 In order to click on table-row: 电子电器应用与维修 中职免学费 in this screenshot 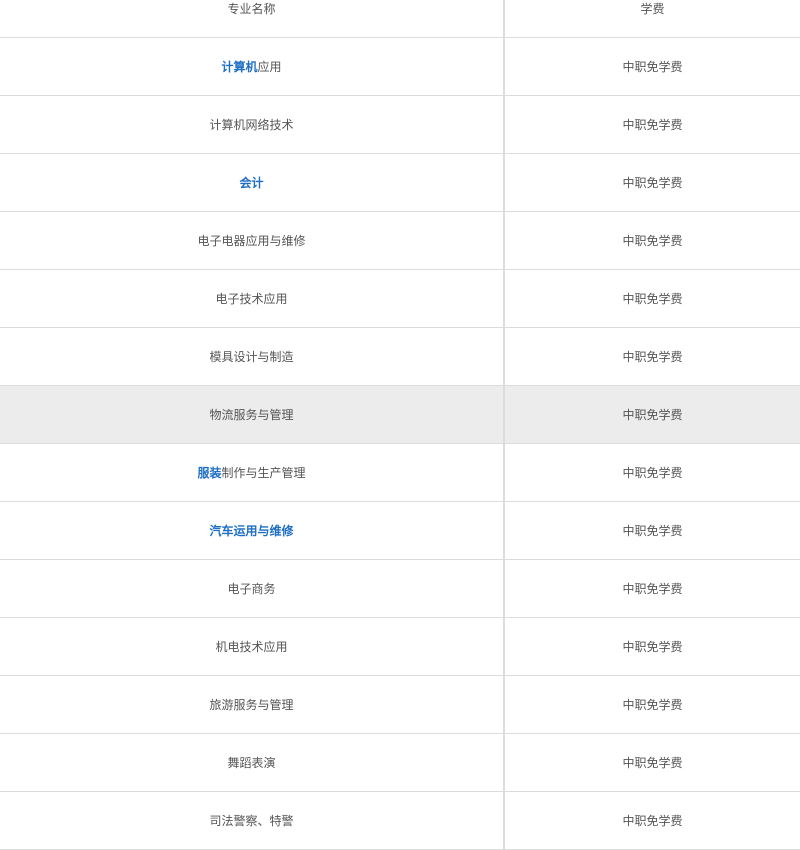, I will do `click(400, 241)`.